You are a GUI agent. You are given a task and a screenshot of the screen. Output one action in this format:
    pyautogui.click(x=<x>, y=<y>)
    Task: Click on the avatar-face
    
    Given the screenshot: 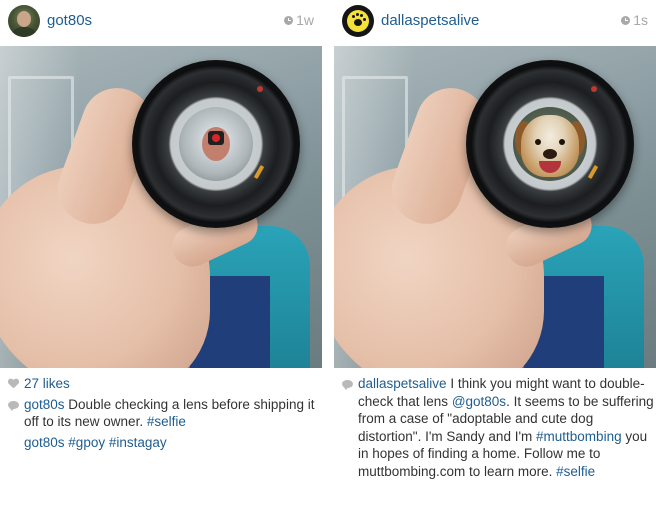 What is the action you would take?
    pyautogui.click(x=24, y=19)
    